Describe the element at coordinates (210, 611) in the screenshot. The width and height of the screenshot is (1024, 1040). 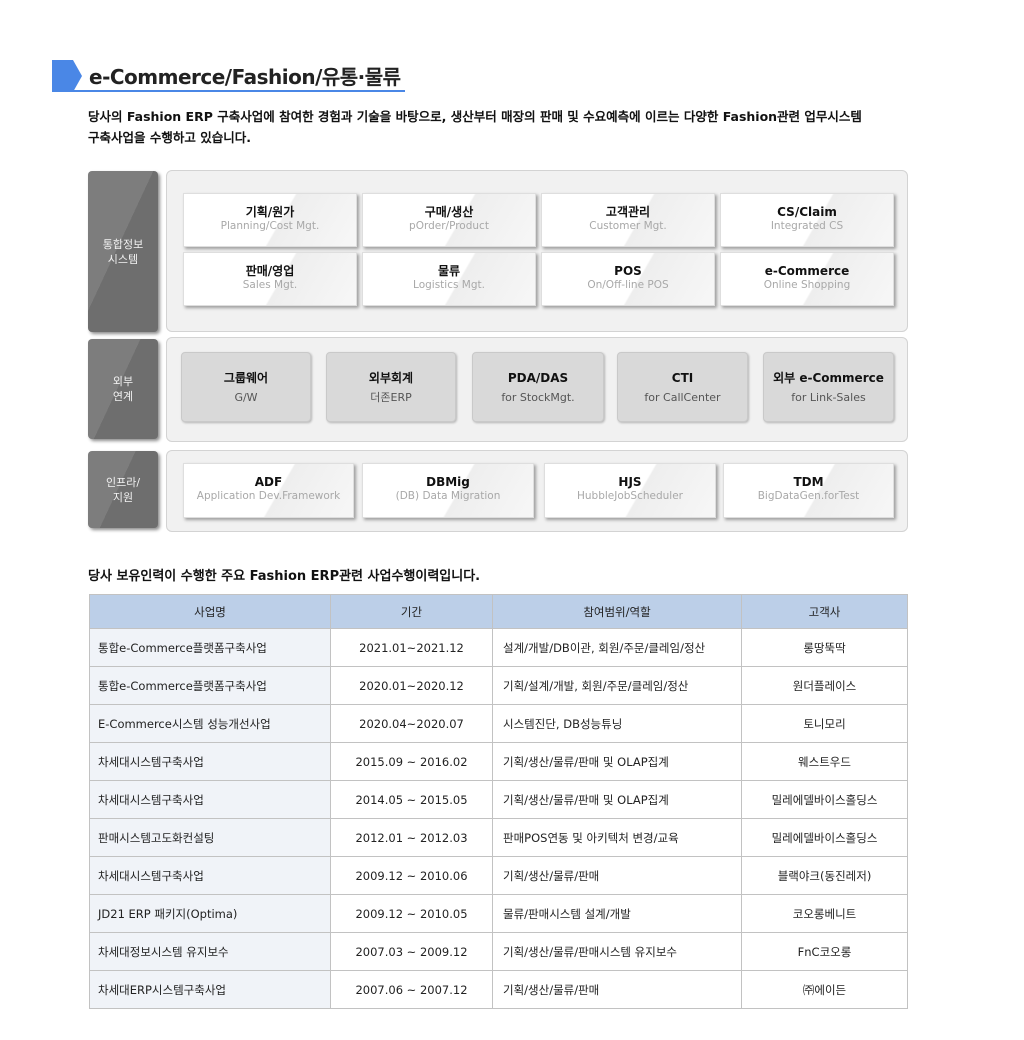
I see `col-project: 사업명` at that location.